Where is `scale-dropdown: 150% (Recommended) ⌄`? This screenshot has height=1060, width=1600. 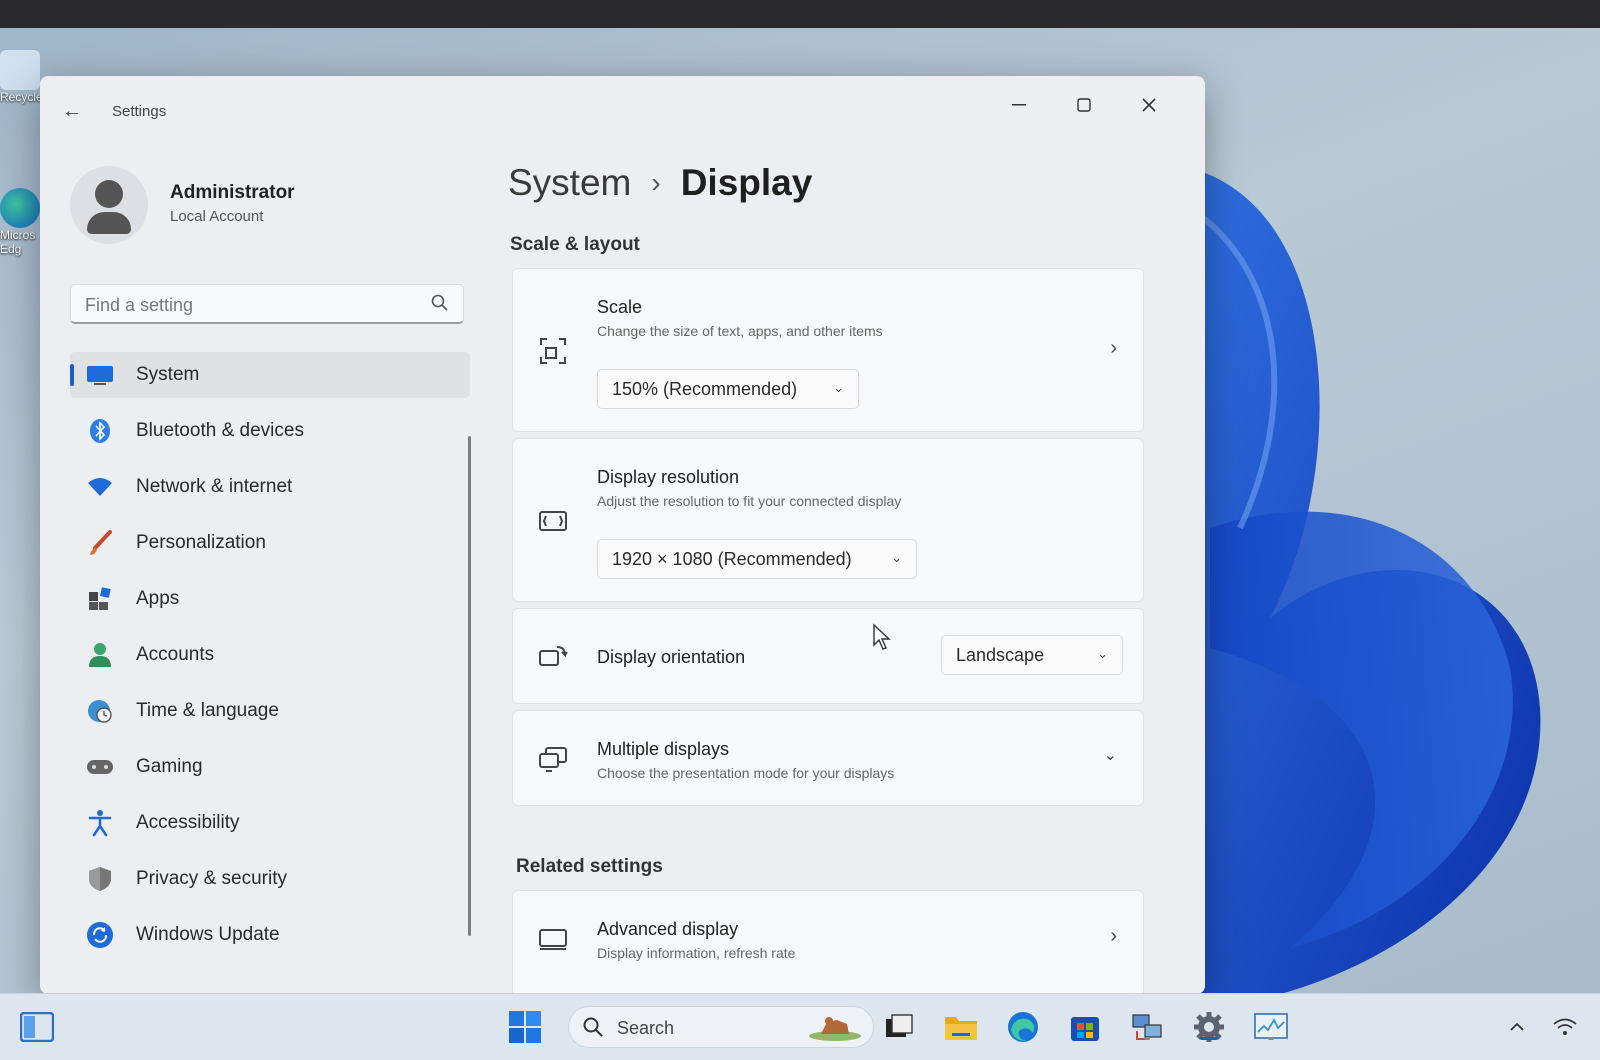
scale-dropdown: 150% (Recommended) ⌄ is located at coordinates (728, 389).